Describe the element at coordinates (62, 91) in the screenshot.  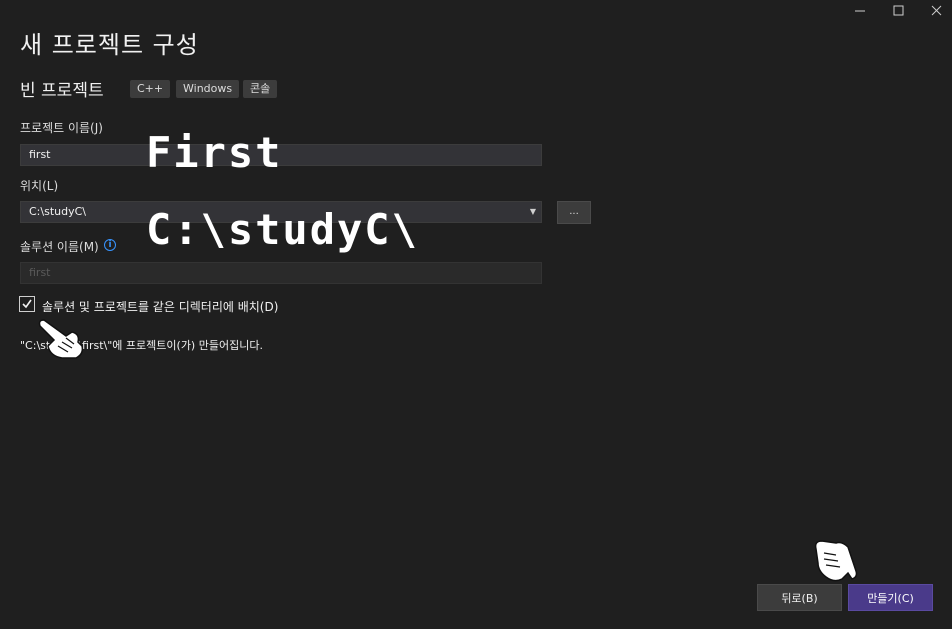
I see `template-name: 빈 프로젝트` at that location.